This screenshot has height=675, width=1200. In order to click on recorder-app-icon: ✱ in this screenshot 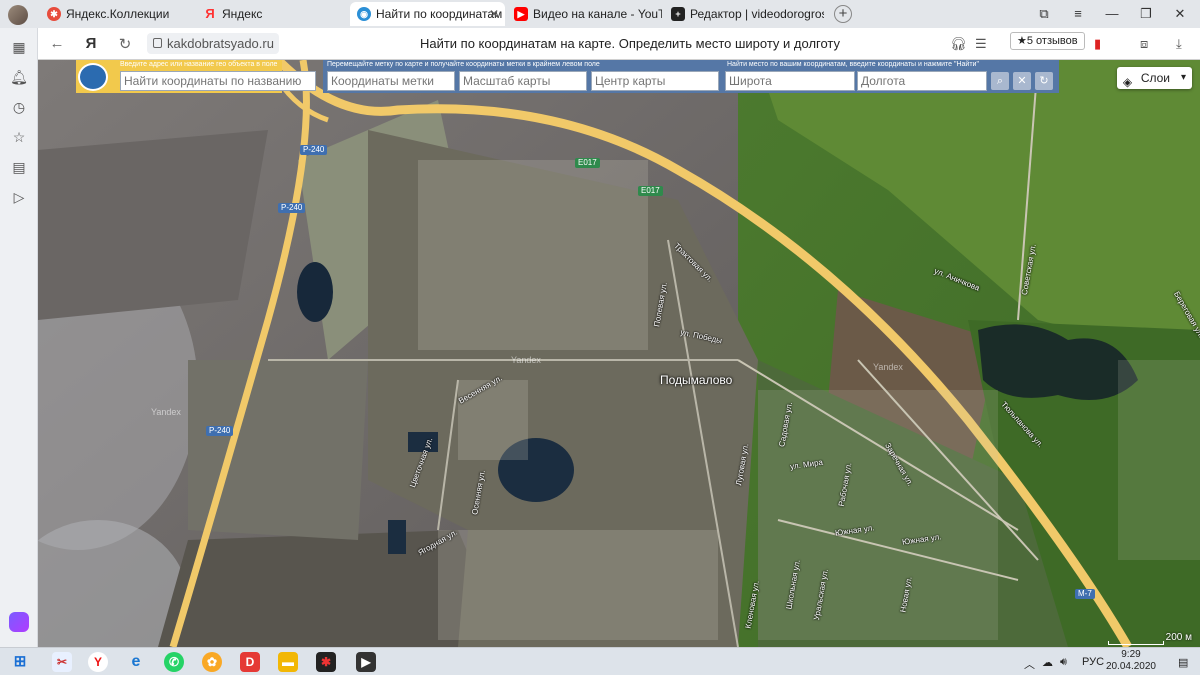, I will do `click(326, 662)`.